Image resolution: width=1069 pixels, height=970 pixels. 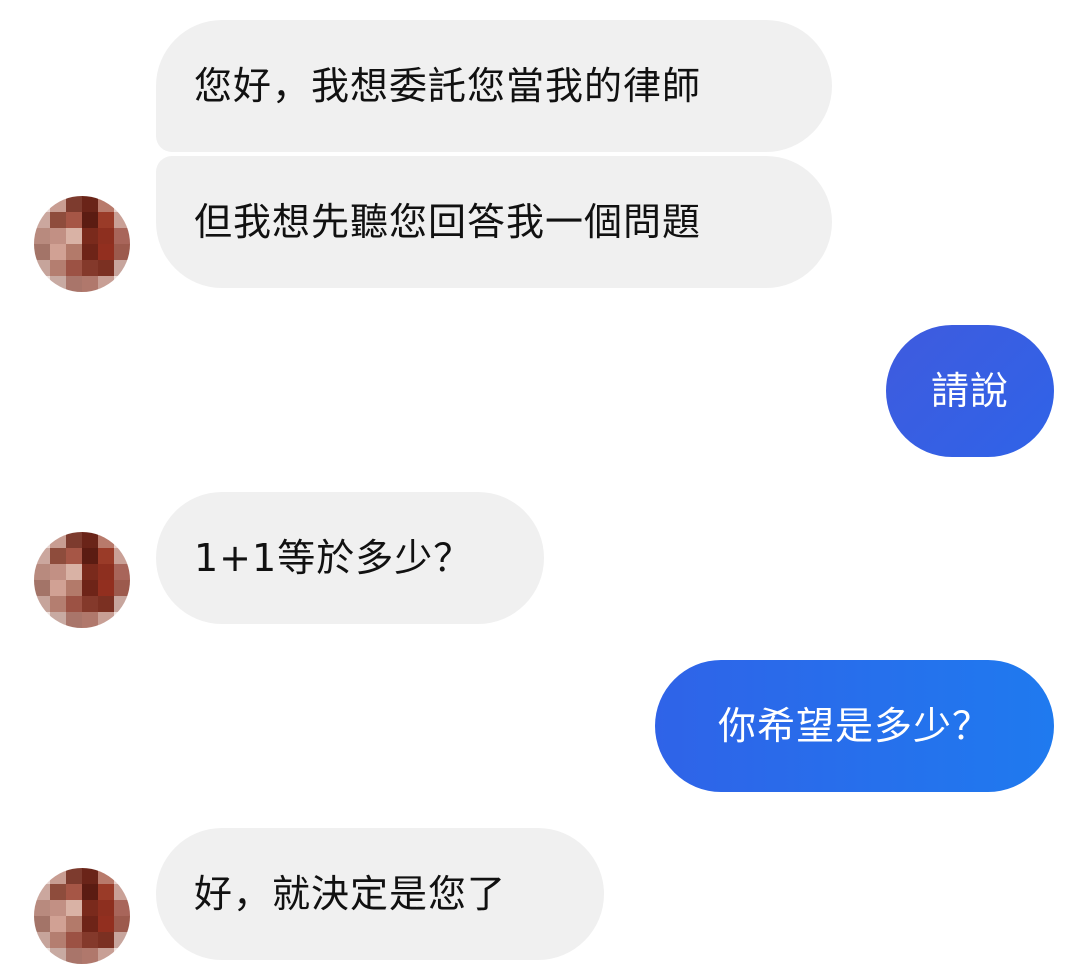 I want to click on incoming-message-bubble: 1+1等於多少？, so click(x=350, y=558).